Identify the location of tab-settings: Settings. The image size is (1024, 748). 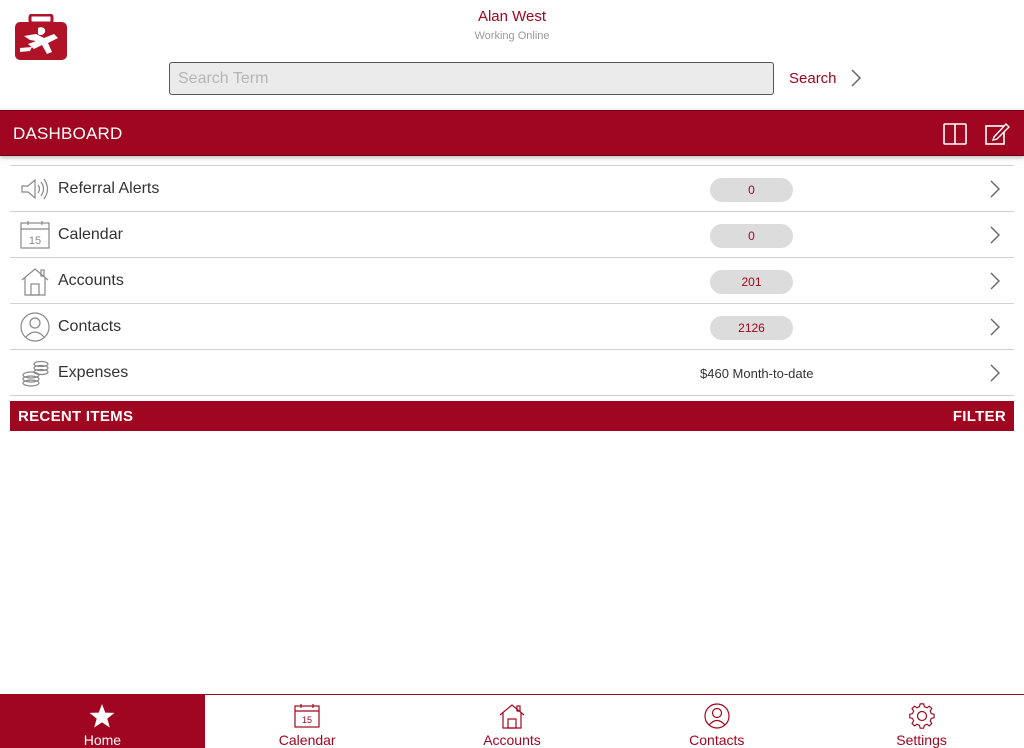
(921, 721).